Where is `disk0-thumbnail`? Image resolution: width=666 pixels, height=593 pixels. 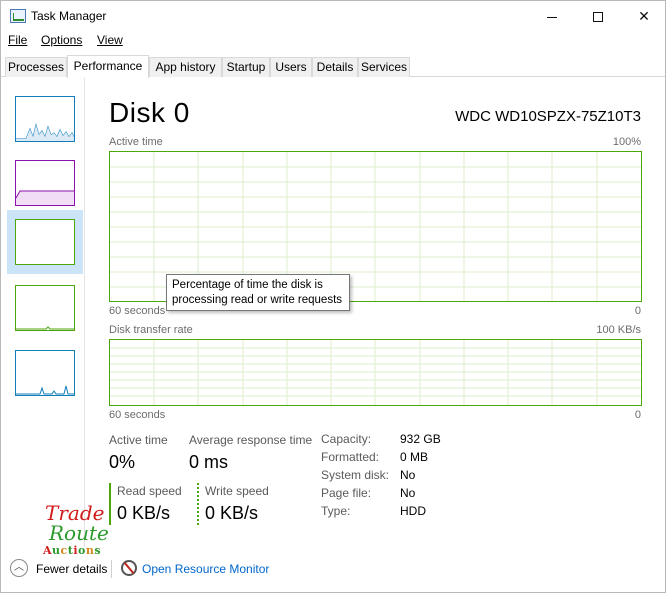
disk0-thumbnail is located at coordinates (45, 242).